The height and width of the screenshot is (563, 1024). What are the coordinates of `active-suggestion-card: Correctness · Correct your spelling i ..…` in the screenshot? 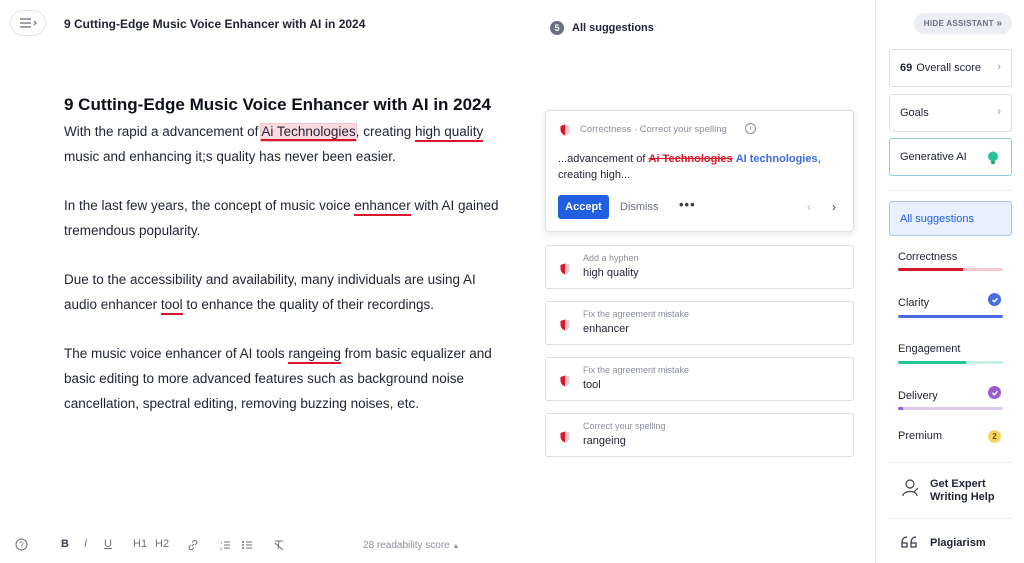 It's located at (699, 171).